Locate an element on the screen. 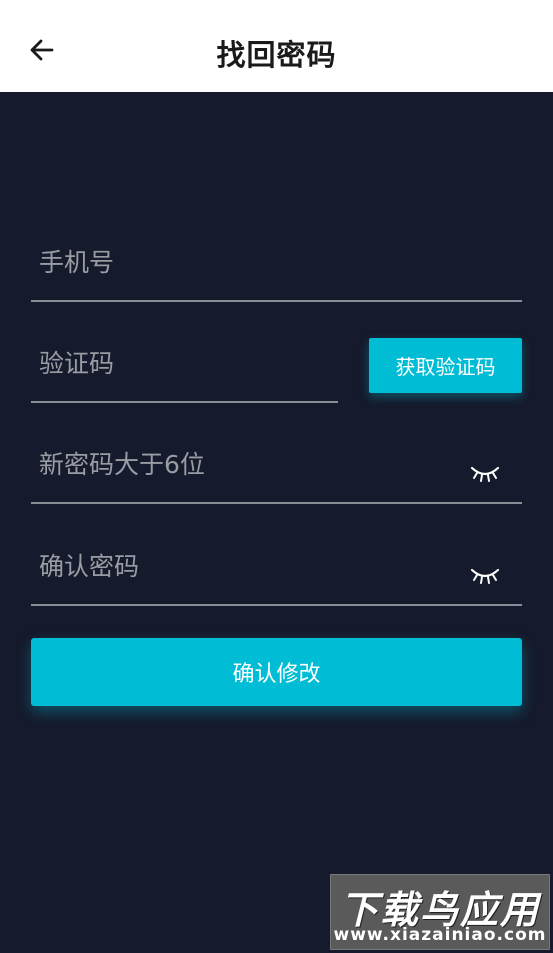  page-title: 找回密码 is located at coordinates (276, 55).